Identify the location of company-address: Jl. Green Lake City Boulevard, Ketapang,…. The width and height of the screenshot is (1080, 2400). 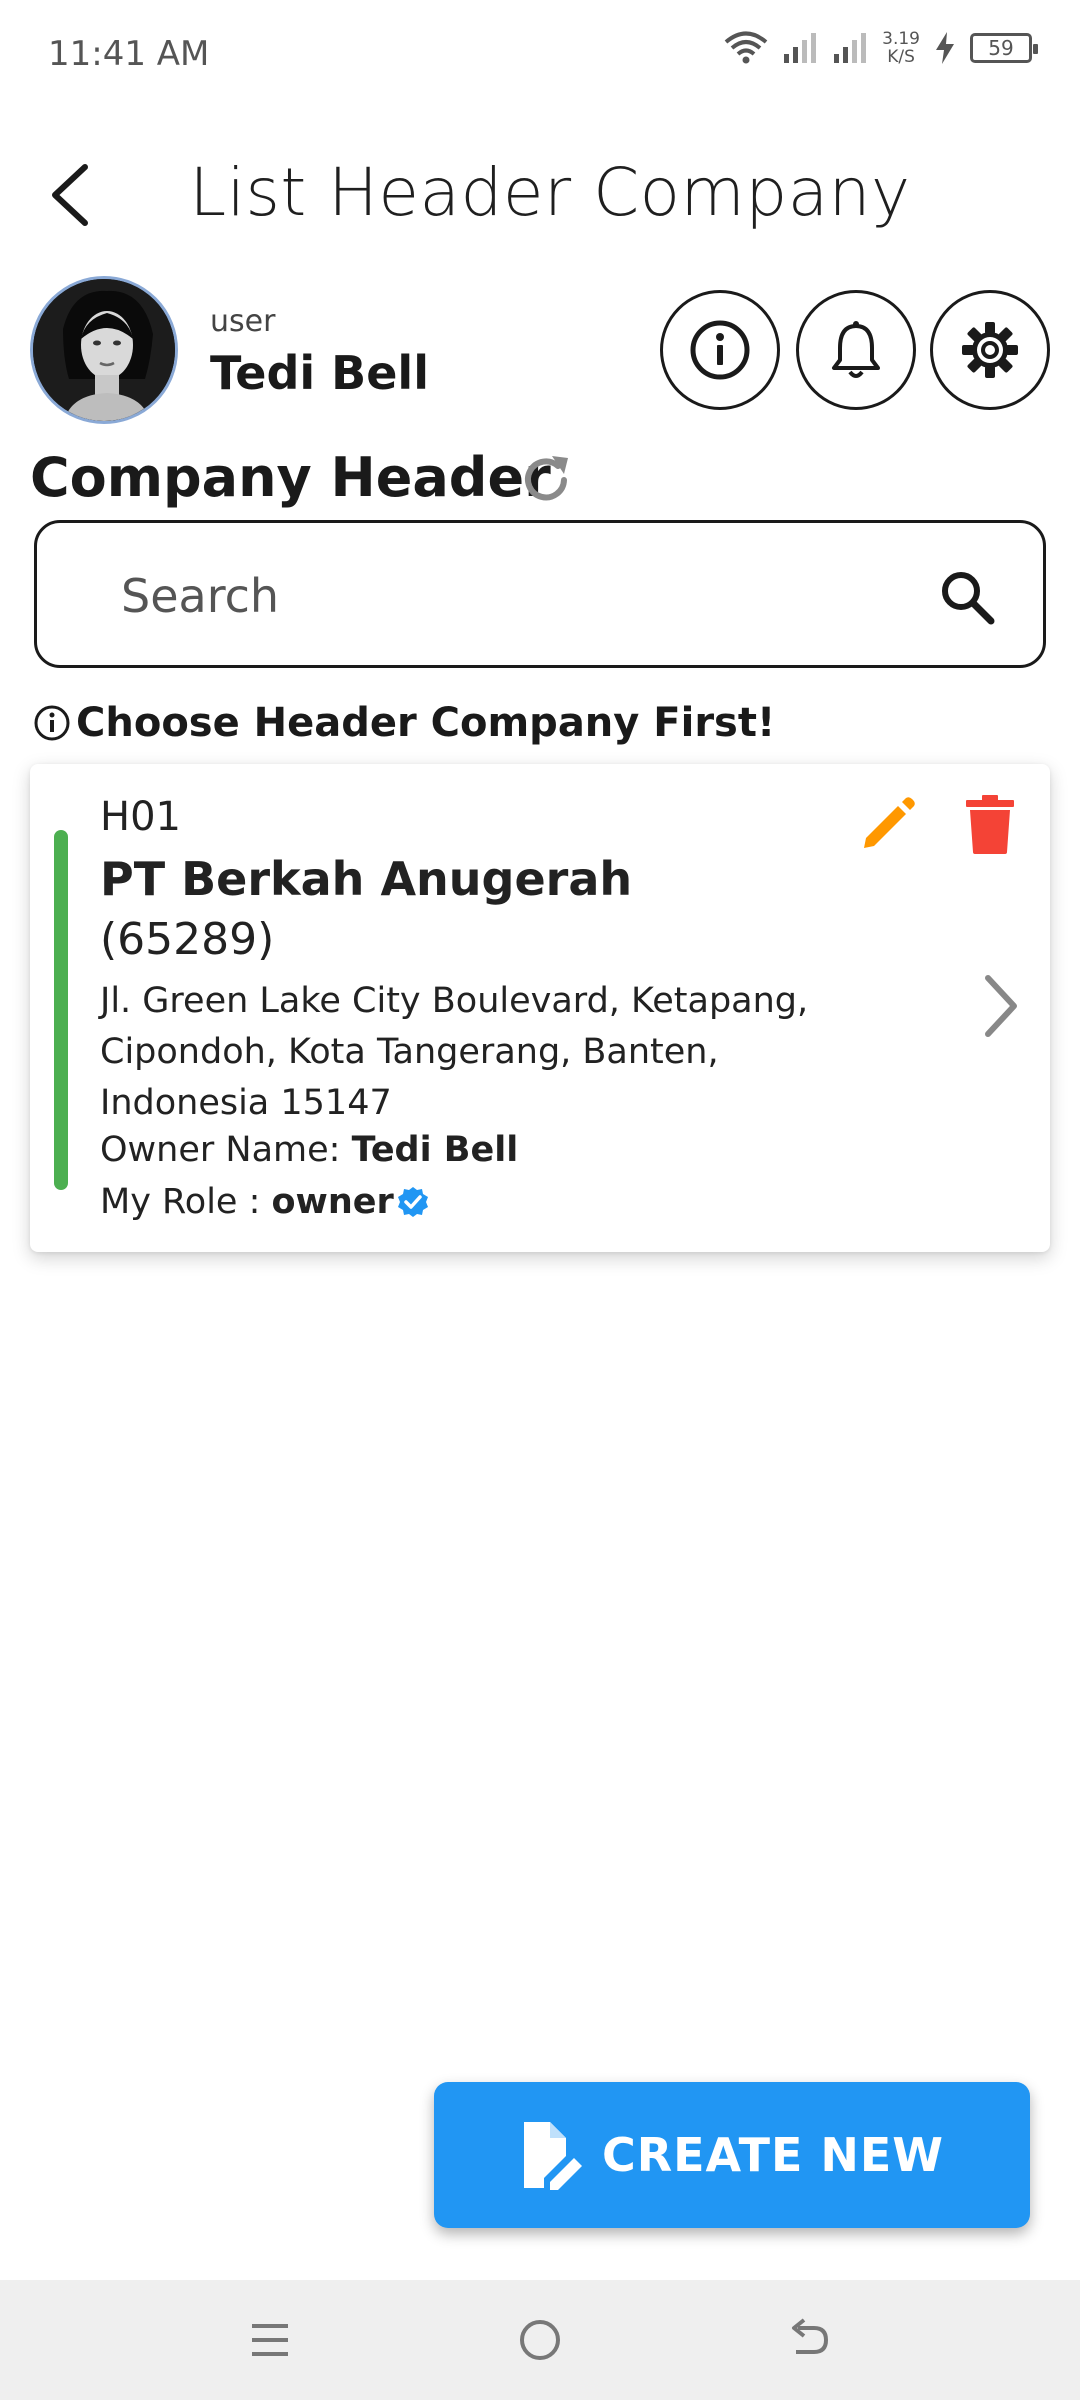
(454, 1052).